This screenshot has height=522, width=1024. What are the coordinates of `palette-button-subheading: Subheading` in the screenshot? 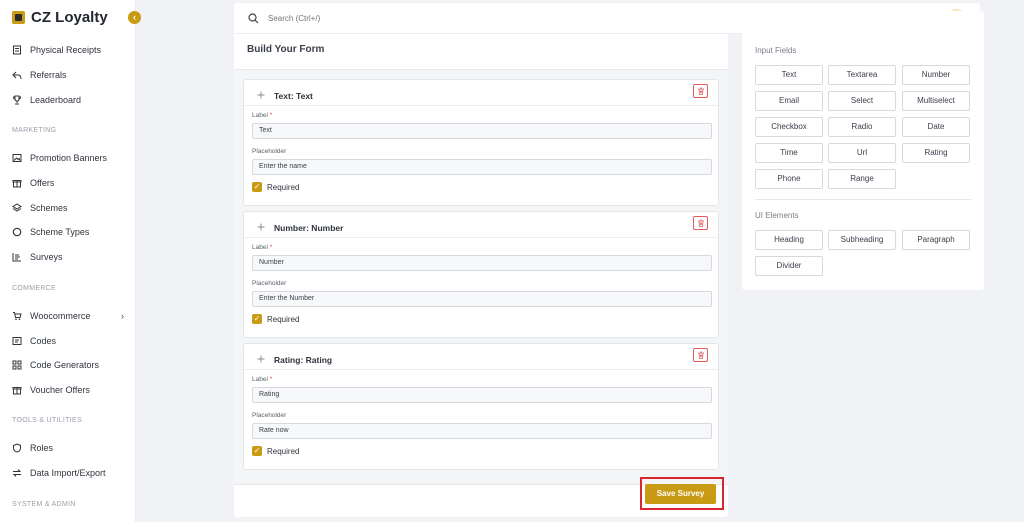 It's located at (862, 240).